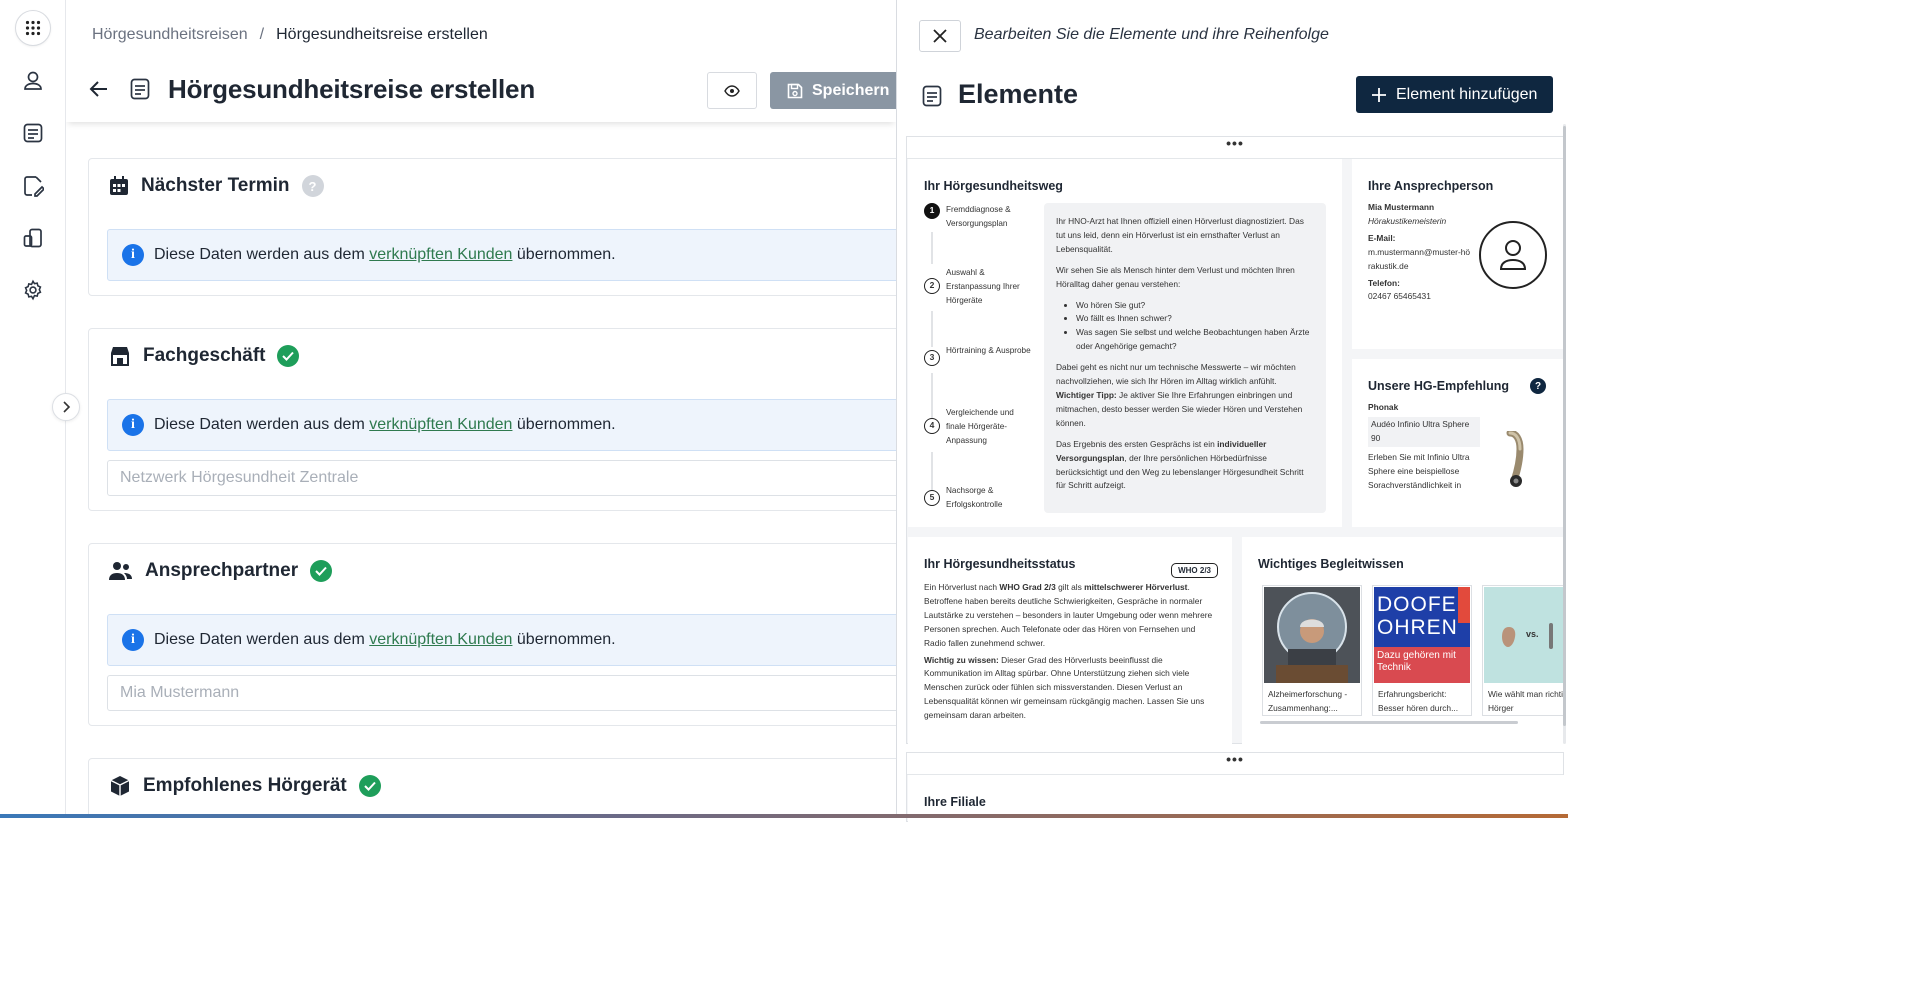 The width and height of the screenshot is (1920, 1002). I want to click on section-title: Fachgeschäft, so click(204, 355).